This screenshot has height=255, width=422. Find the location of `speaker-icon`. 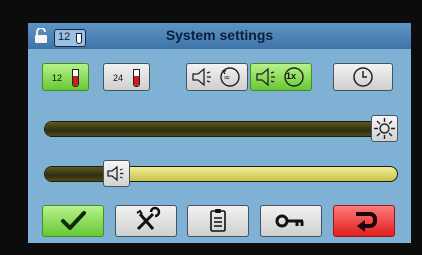

speaker-icon is located at coordinates (115, 173).